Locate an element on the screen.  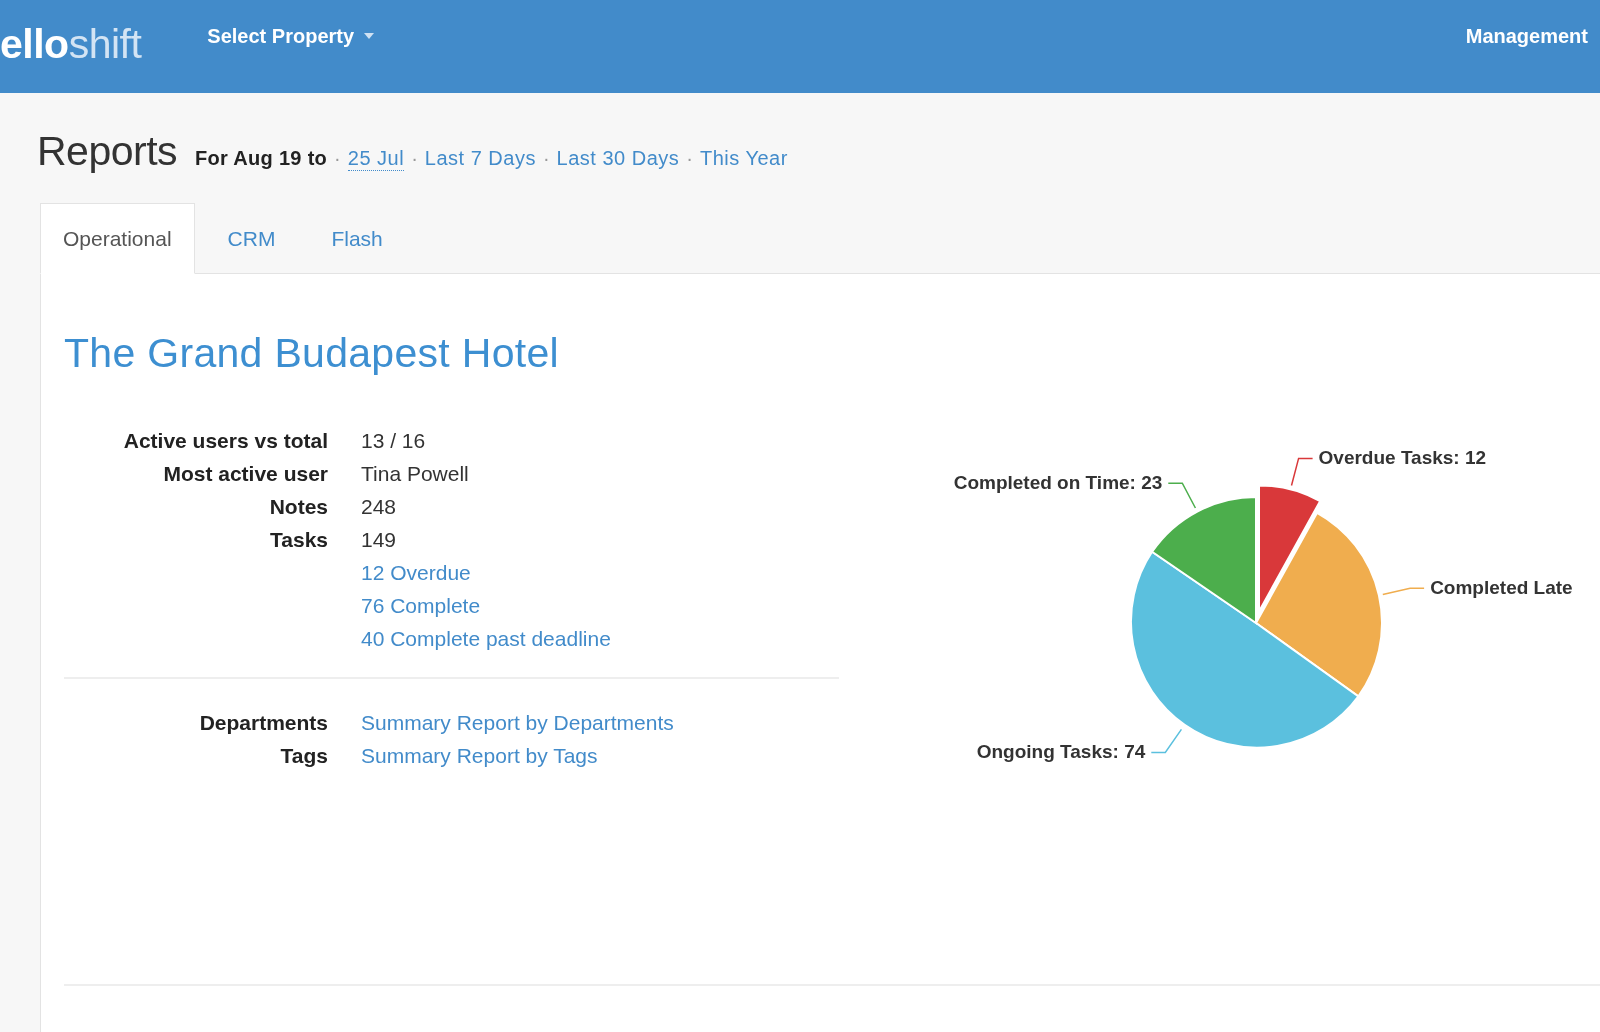
page-title: Reports is located at coordinates (107, 151).